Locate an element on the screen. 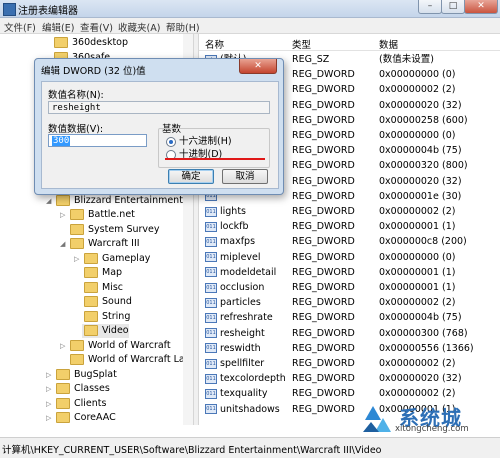 Image resolution: width=500 pixels, height=458 pixels. minimize-button: – is located at coordinates (430, 7).